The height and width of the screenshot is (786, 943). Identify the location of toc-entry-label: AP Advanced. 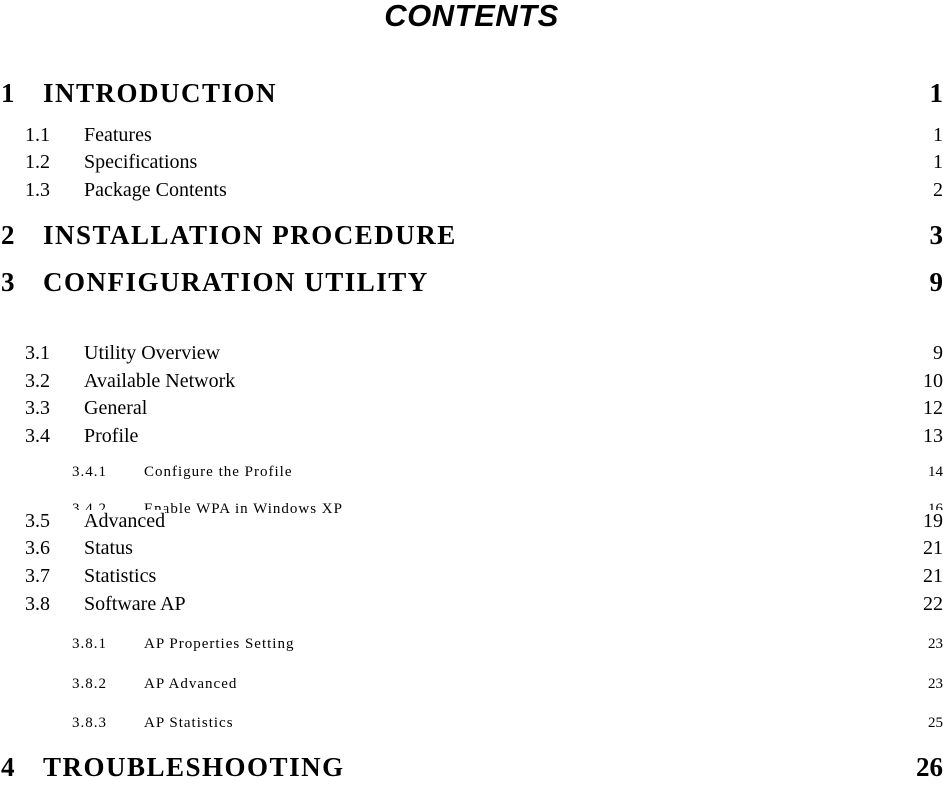
(190, 684).